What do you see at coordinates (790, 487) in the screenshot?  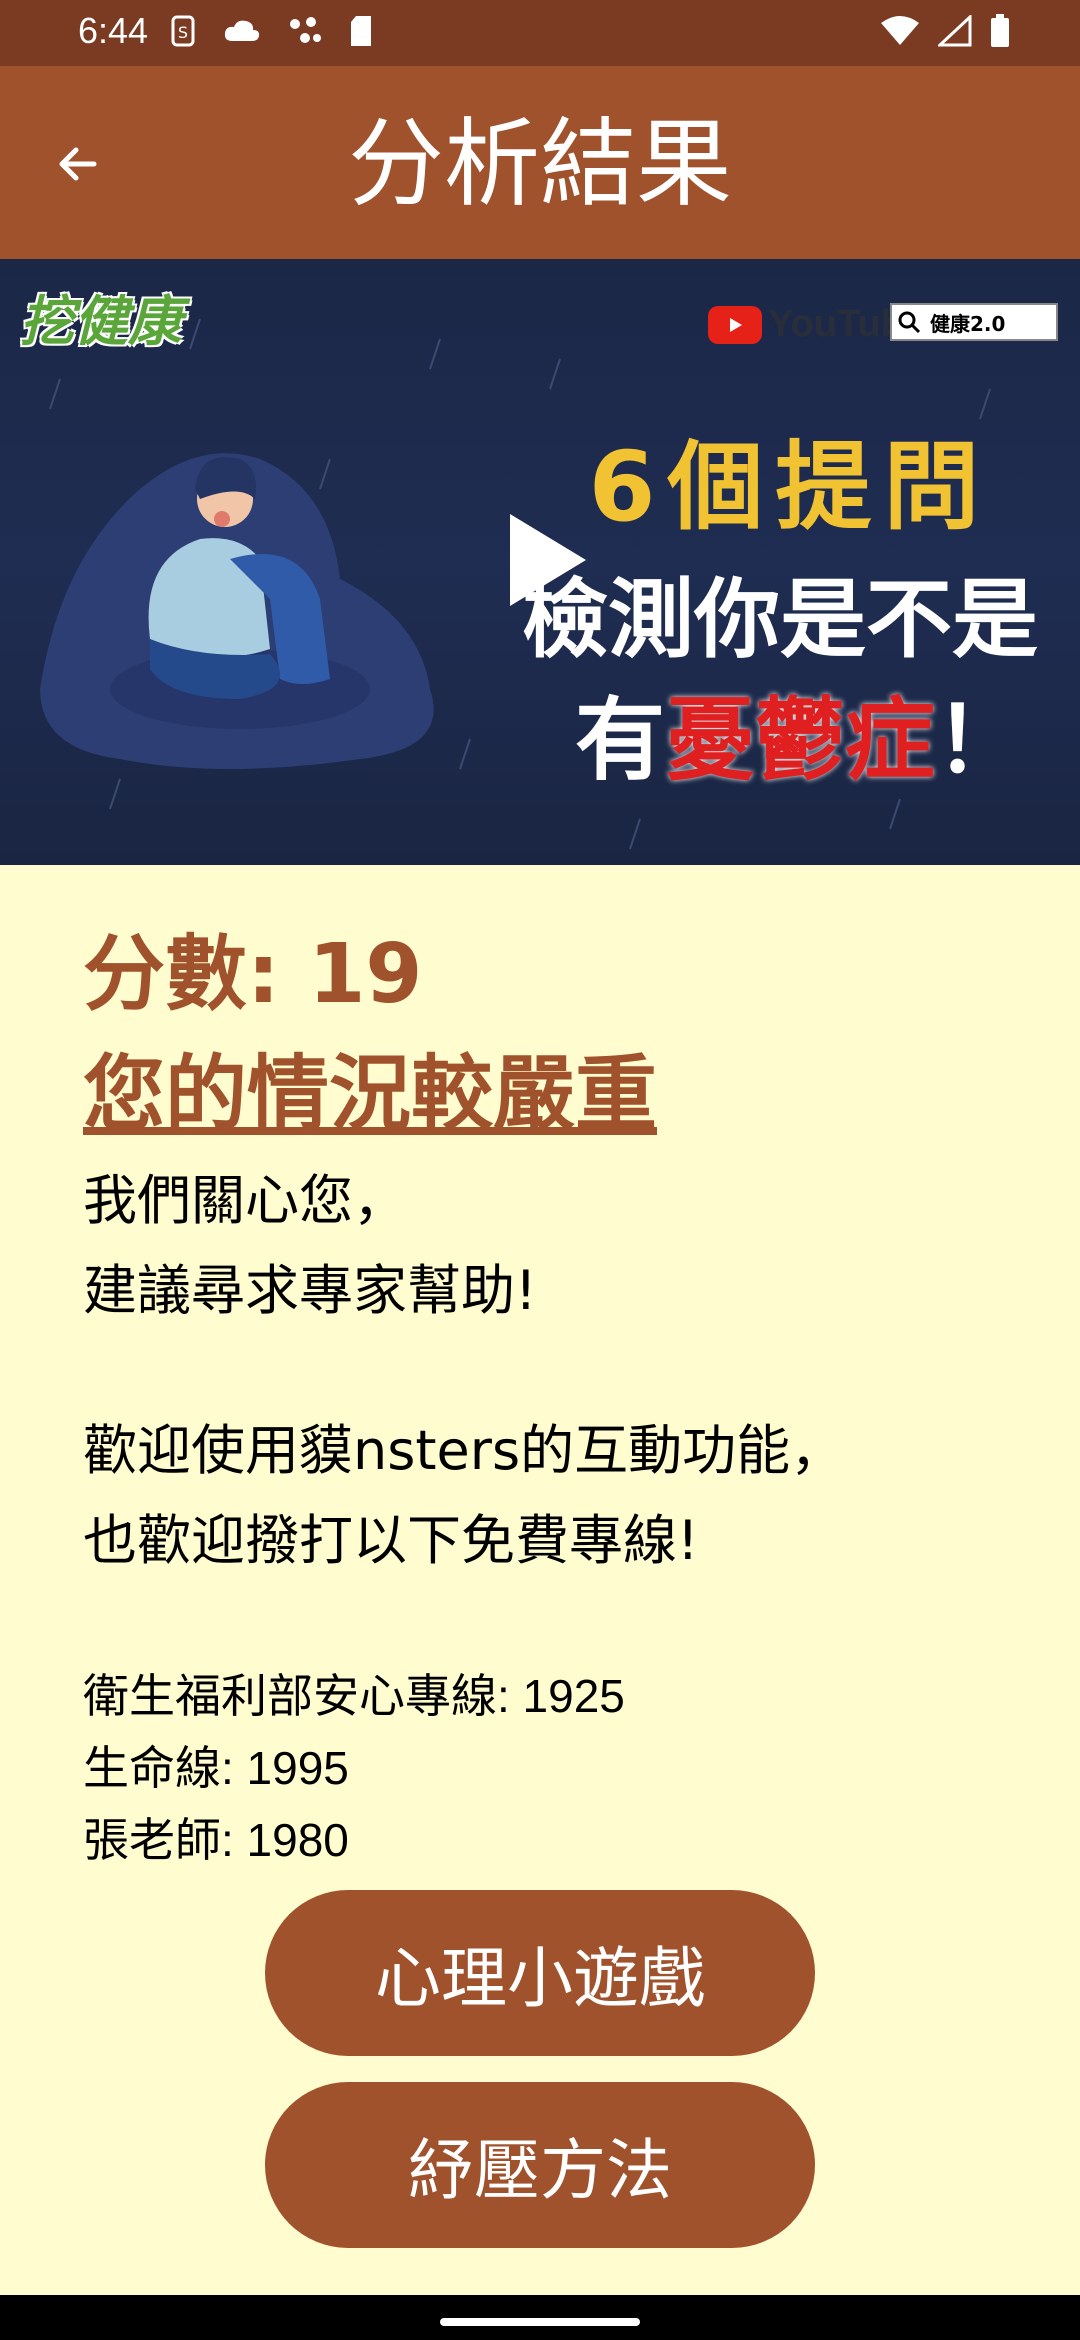 I see `thumbnail-headline-1: 6個提問` at bounding box center [790, 487].